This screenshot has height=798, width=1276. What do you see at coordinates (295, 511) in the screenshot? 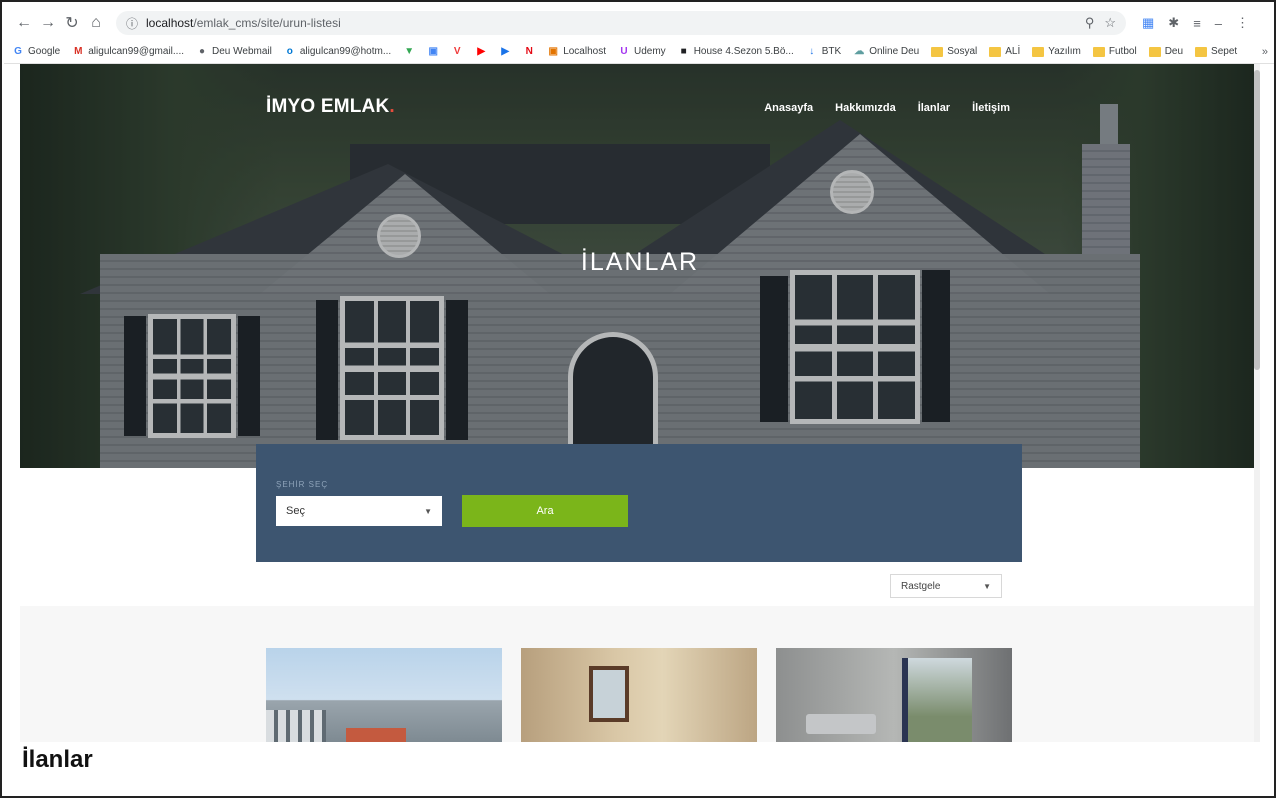
I see `city-select-value: Seç` at bounding box center [295, 511].